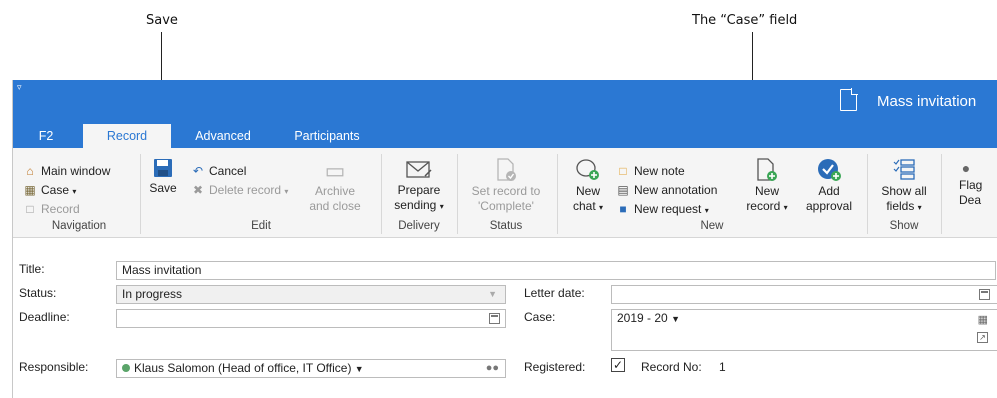 This screenshot has height=398, width=997. I want to click on record-no-label: Record No:, so click(671, 367).